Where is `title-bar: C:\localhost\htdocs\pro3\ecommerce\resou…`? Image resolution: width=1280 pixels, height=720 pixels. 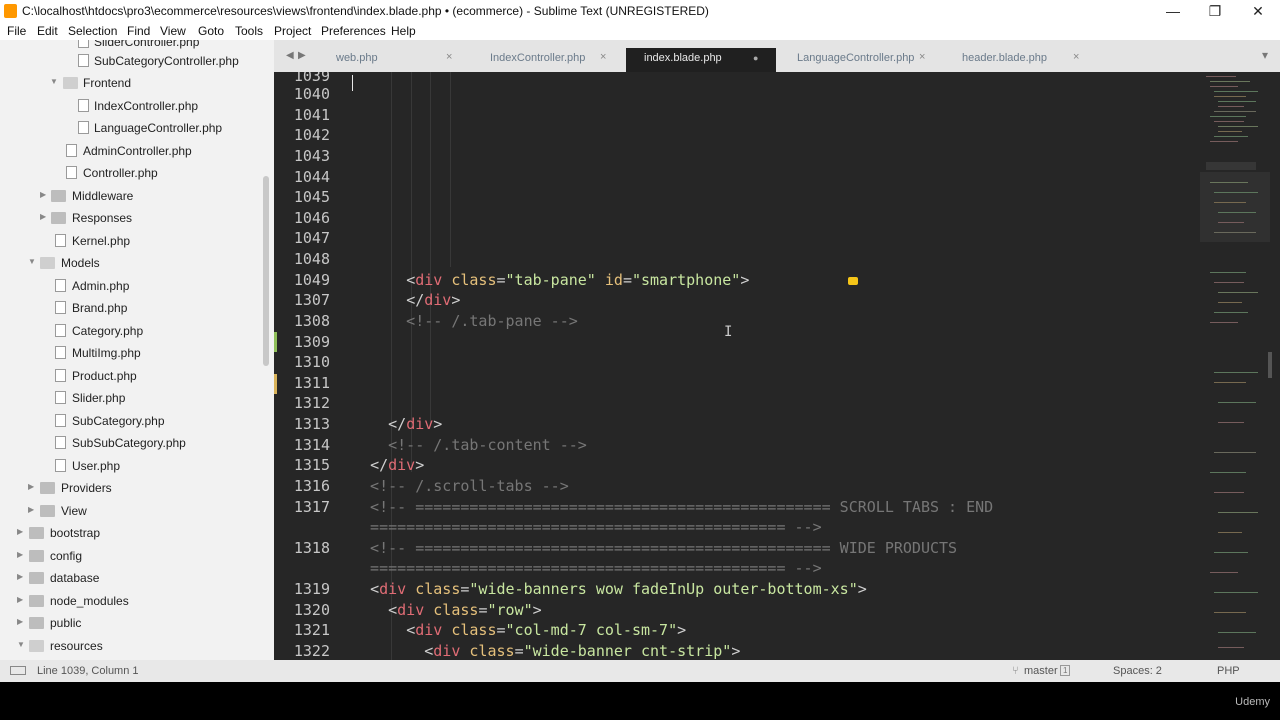 title-bar: C:\localhost\htdocs\pro3\ecommerce\resou… is located at coordinates (640, 11).